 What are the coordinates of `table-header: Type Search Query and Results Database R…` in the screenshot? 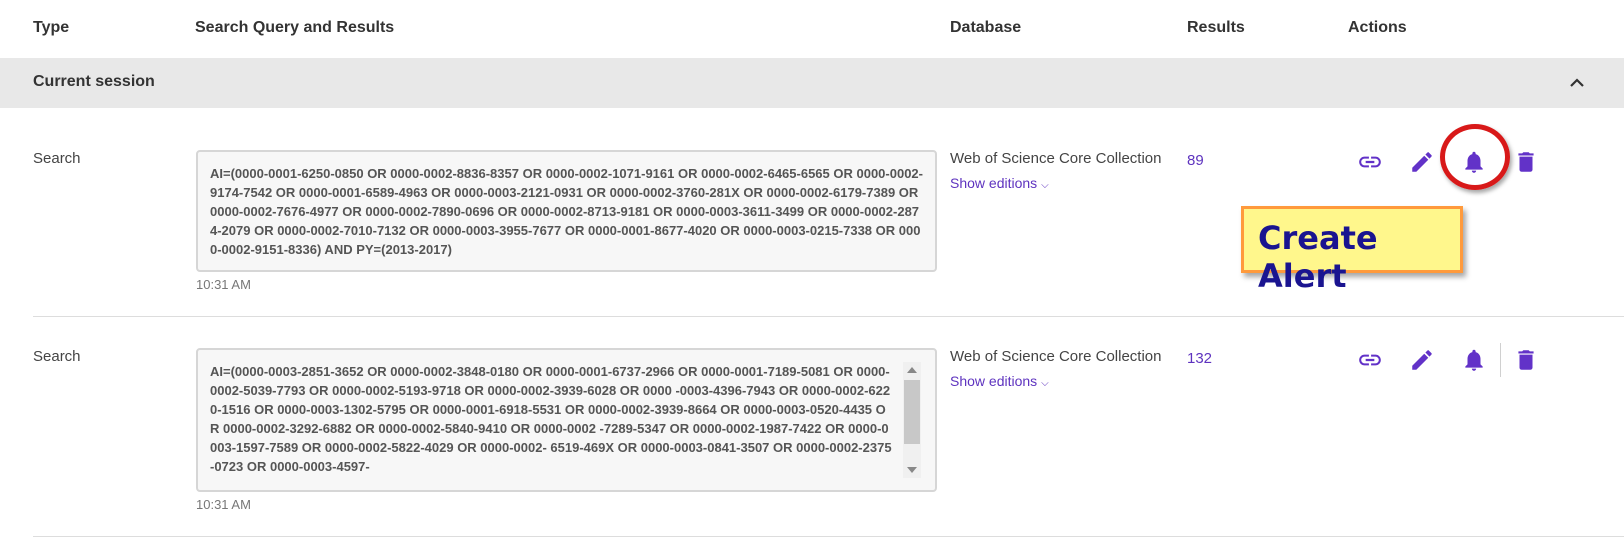 It's located at (812, 29).